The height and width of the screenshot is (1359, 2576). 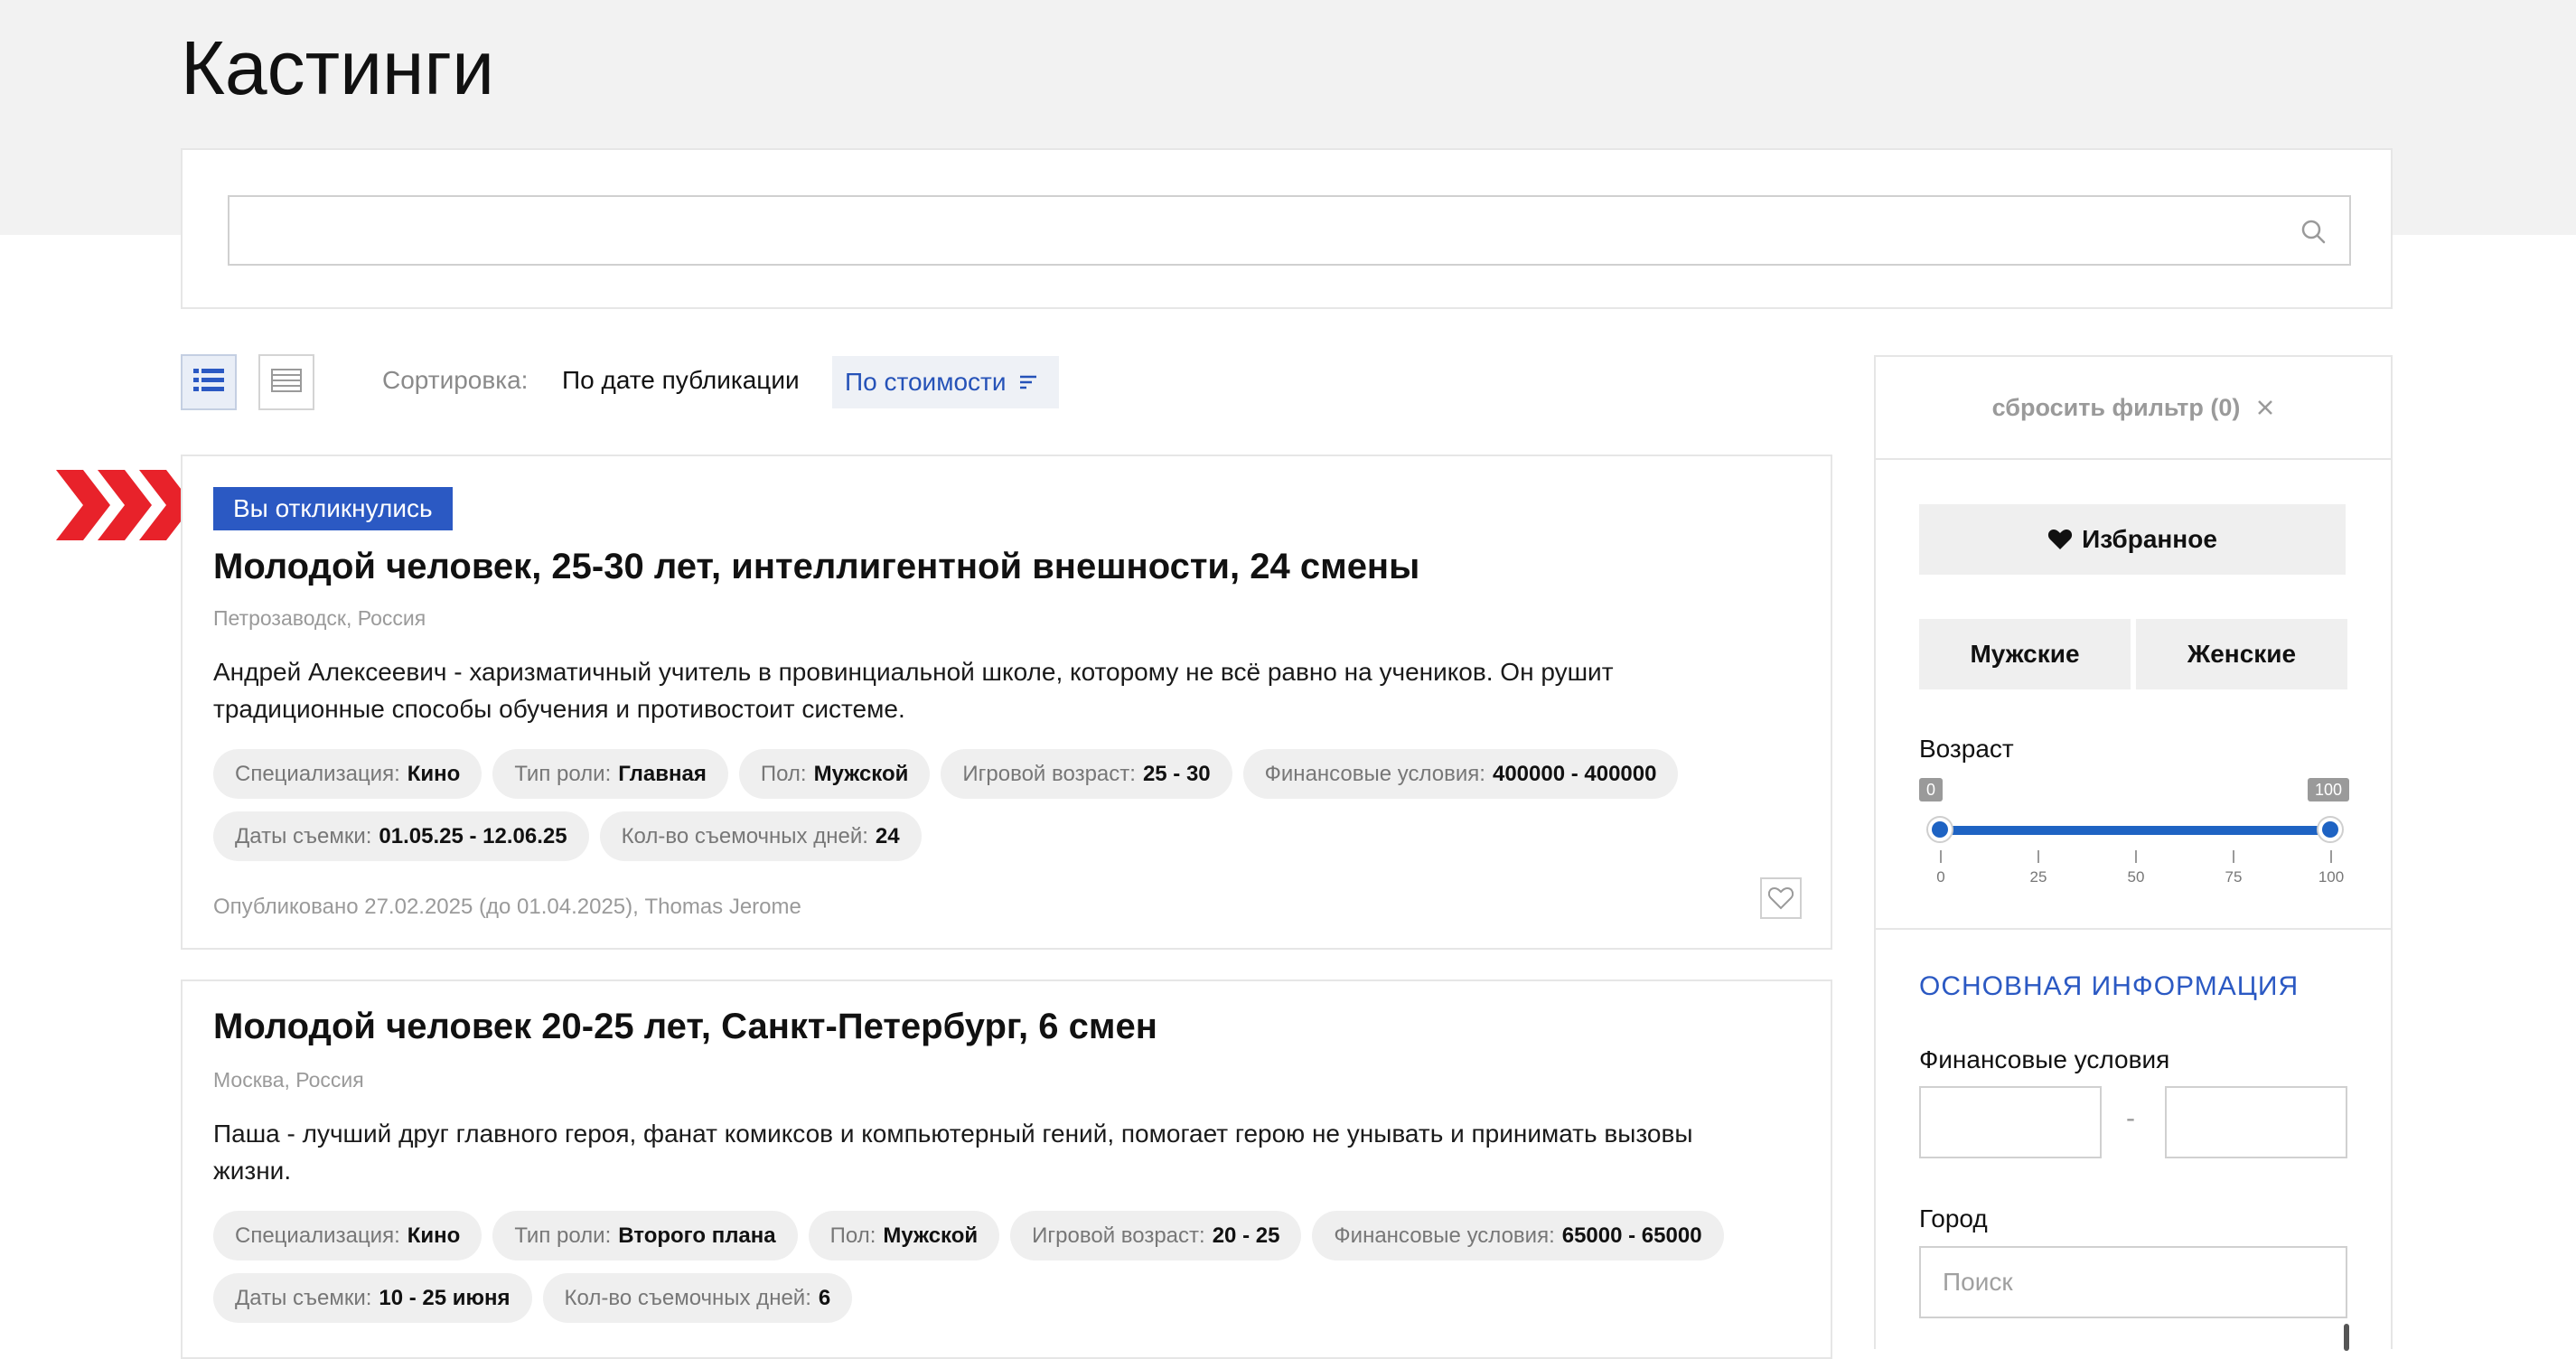 What do you see at coordinates (1939, 829) in the screenshot?
I see `age-min-handle` at bounding box center [1939, 829].